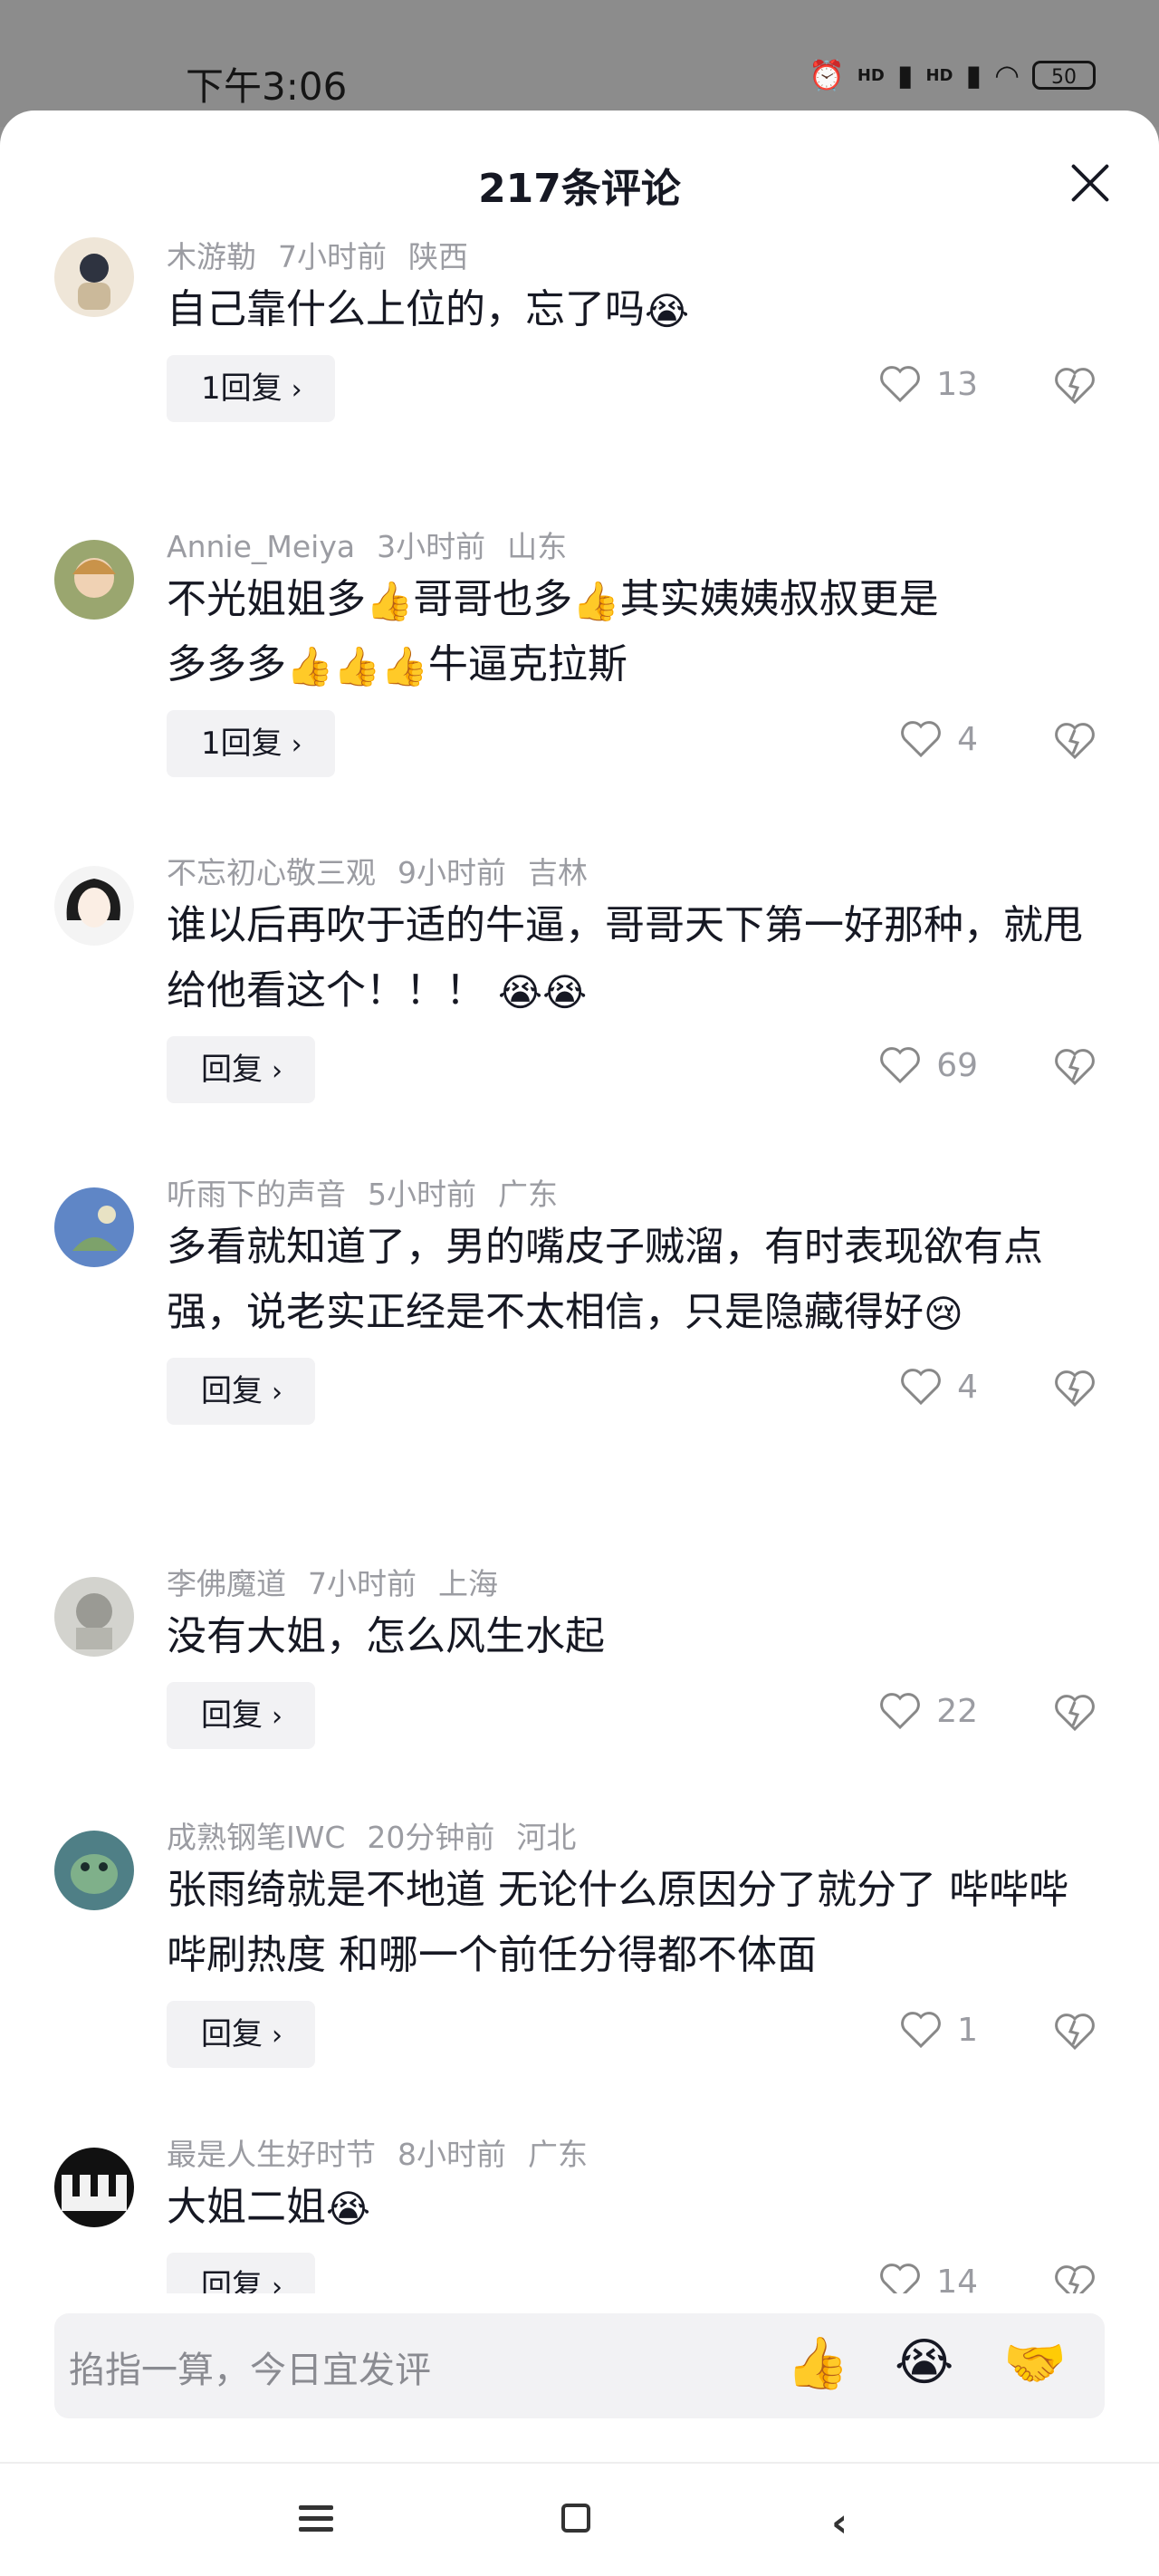 Image resolution: width=1159 pixels, height=2576 pixels. What do you see at coordinates (939, 2030) in the screenshot?
I see `like-button: 1` at bounding box center [939, 2030].